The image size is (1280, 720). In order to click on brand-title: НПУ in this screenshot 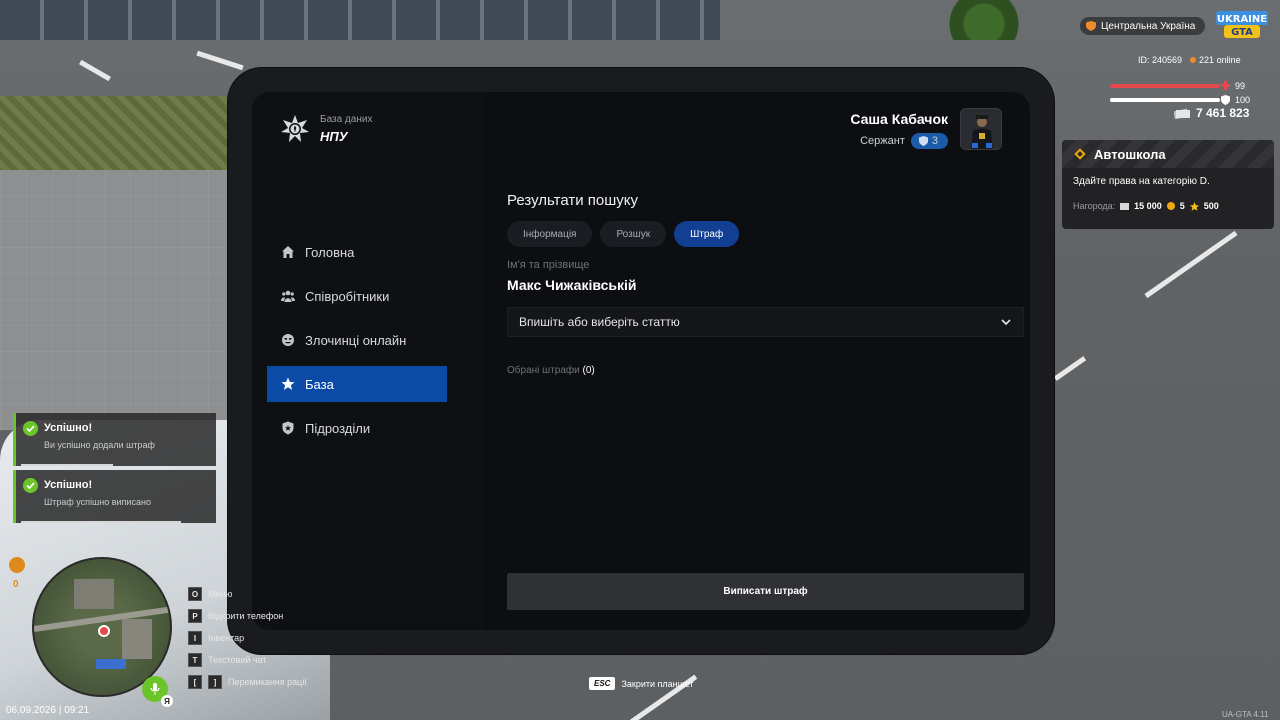, I will do `click(334, 136)`.